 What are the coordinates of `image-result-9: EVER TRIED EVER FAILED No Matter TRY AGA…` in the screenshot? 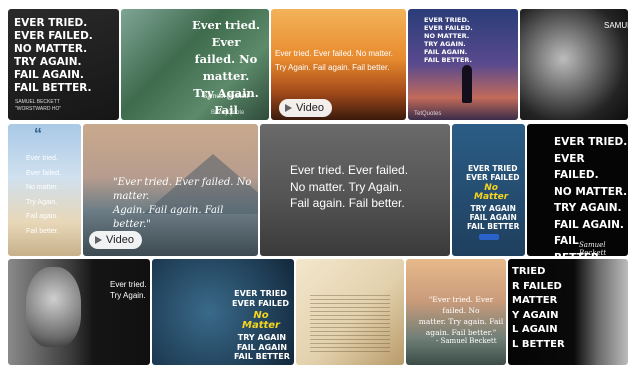 It's located at (488, 190).